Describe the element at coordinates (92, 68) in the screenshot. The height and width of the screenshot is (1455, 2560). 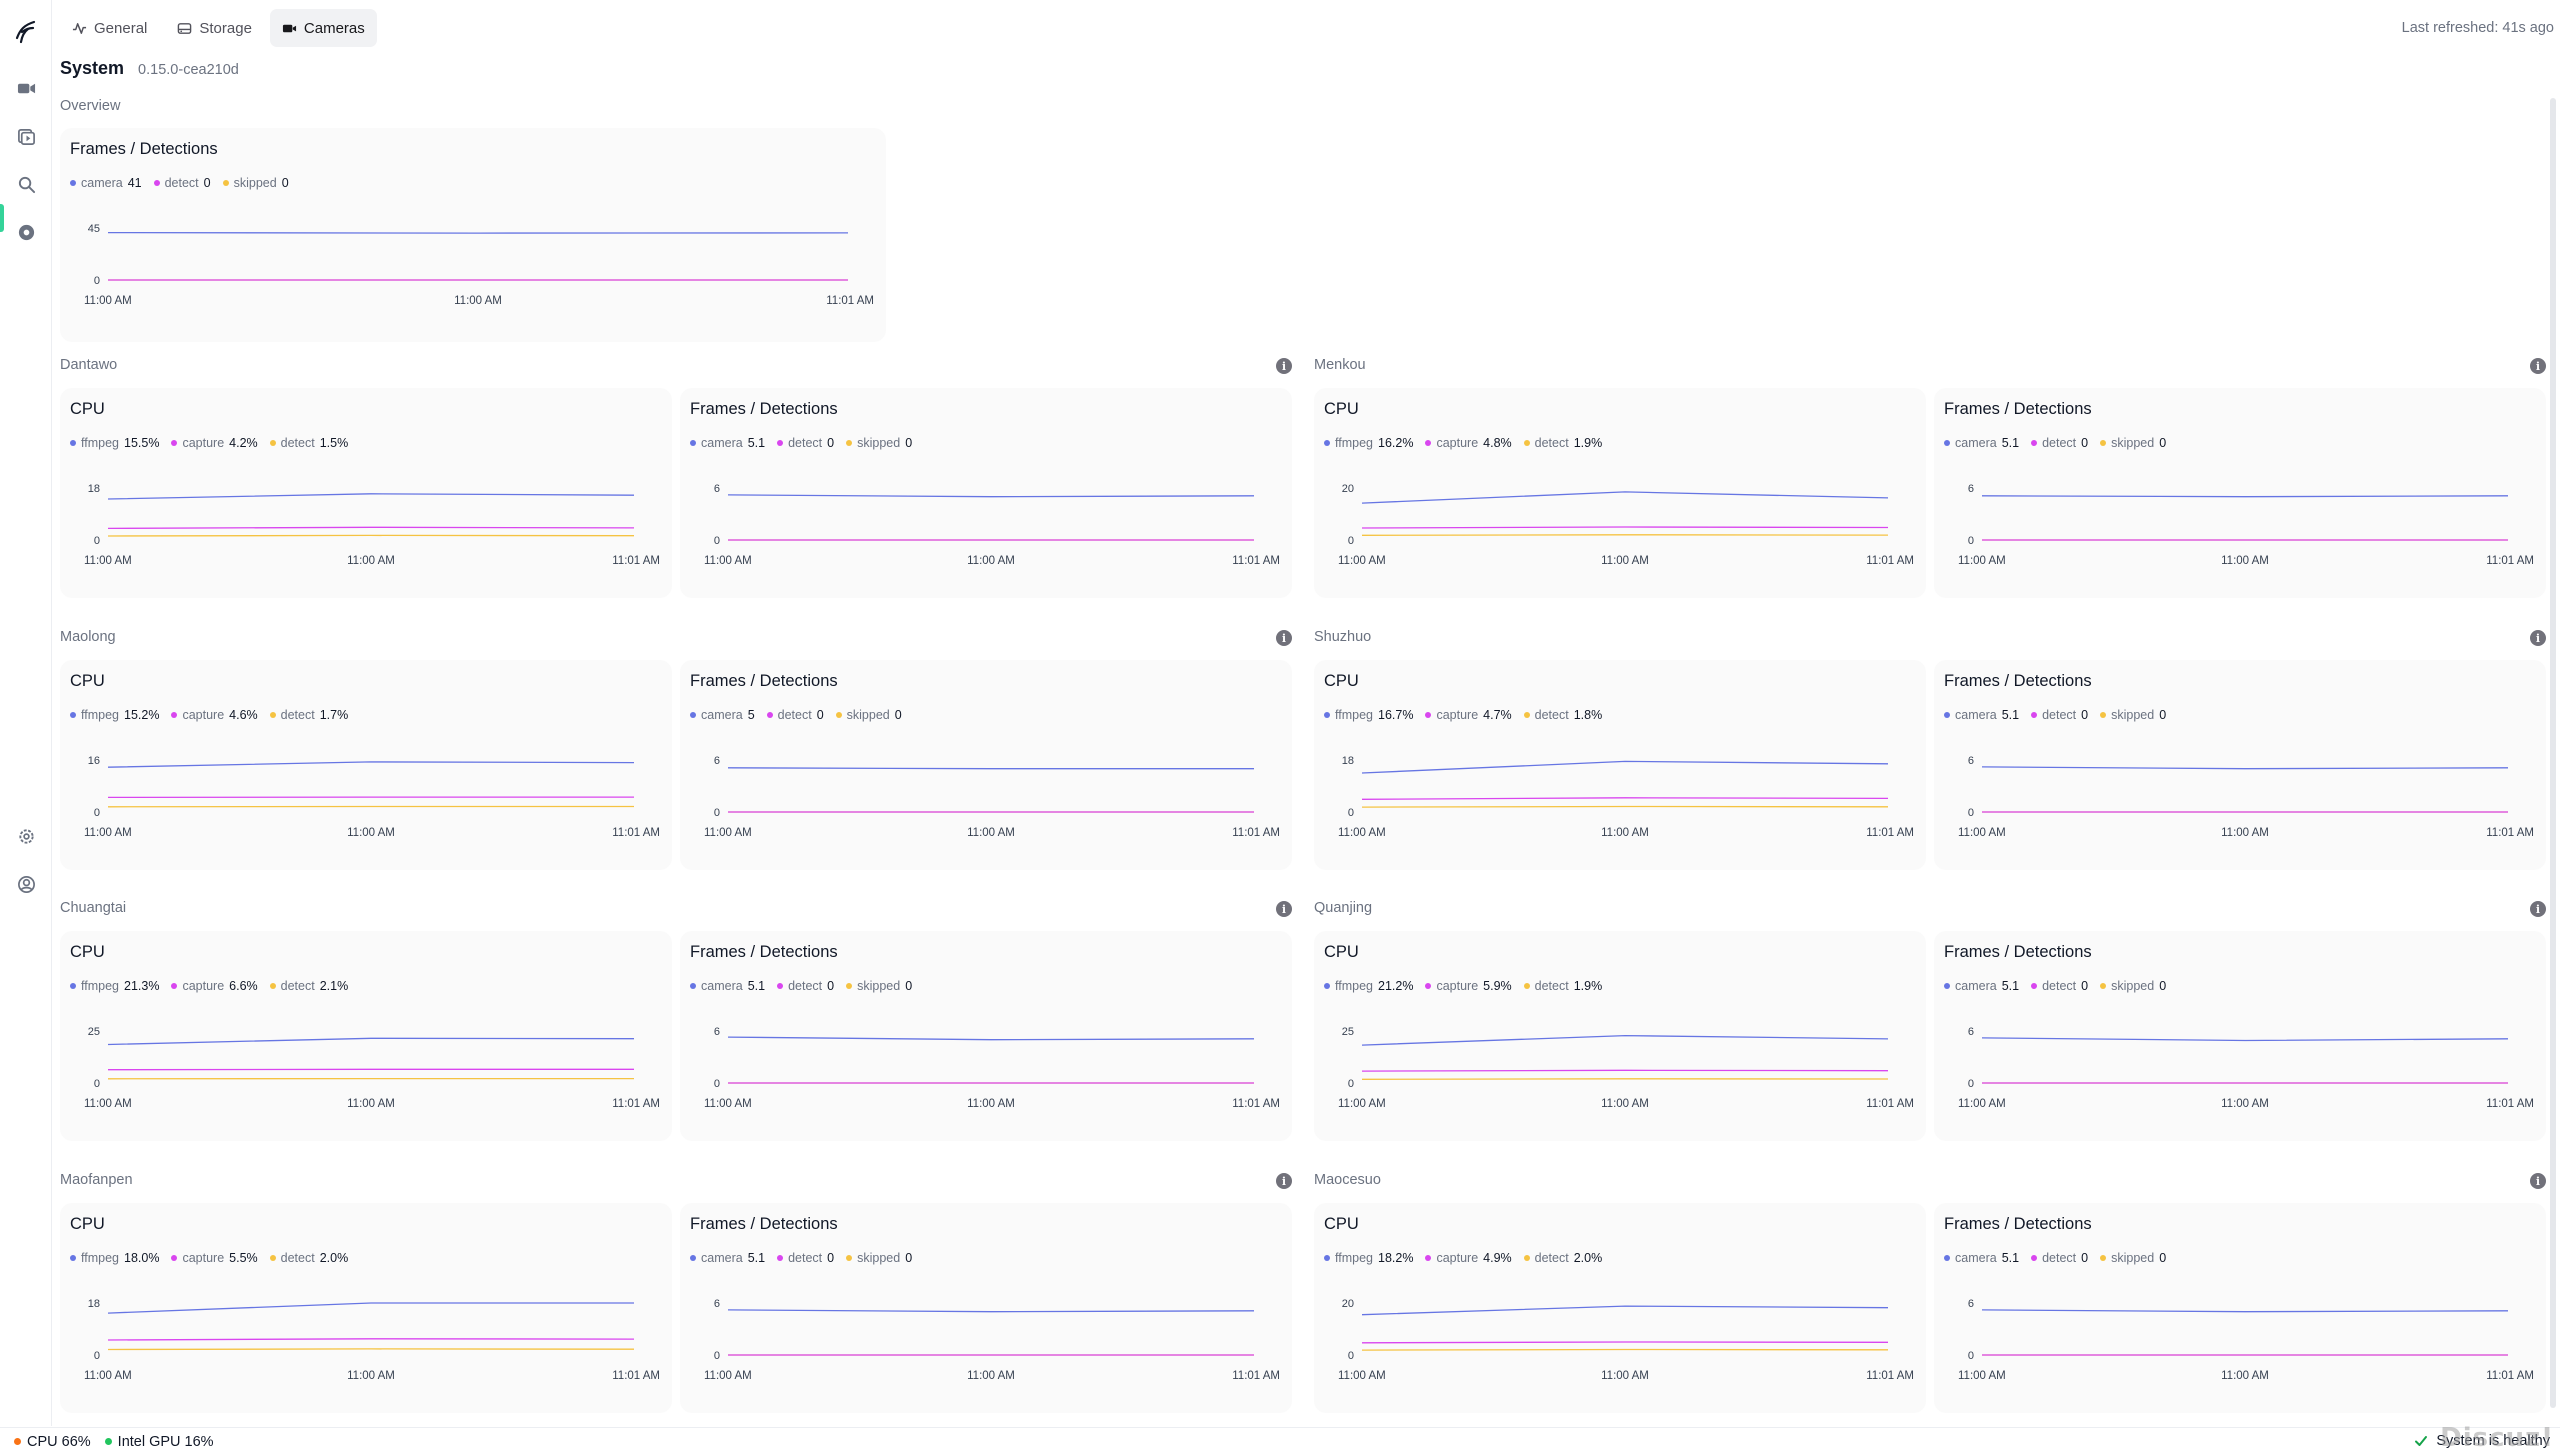
I see `page-title-text: System` at that location.